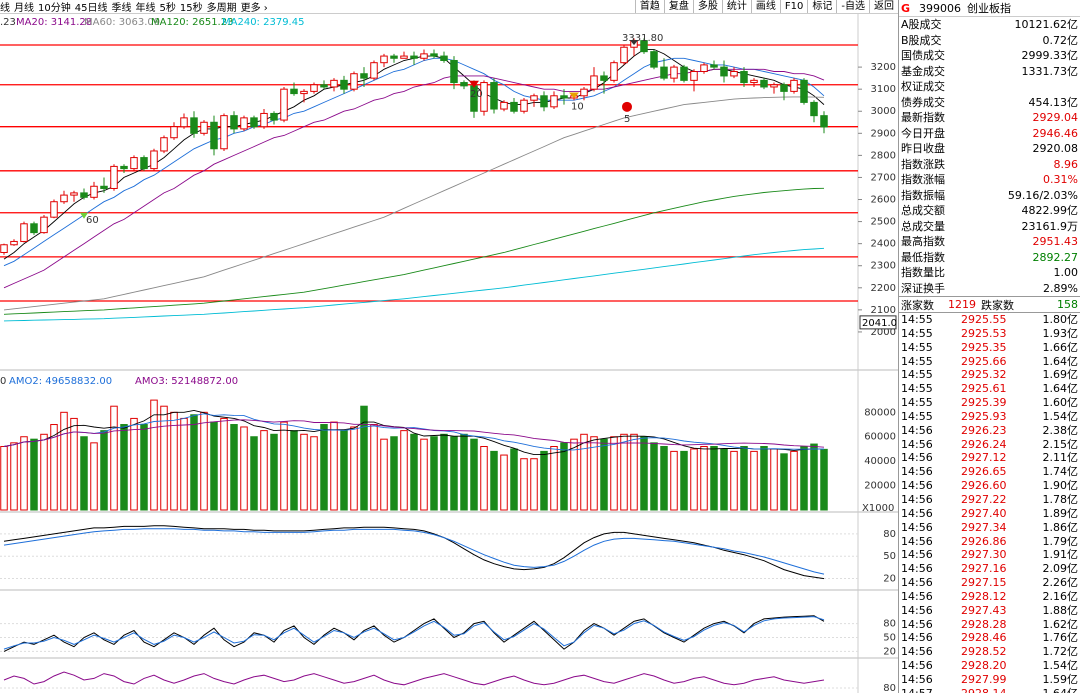 Image resolution: width=1080 pixels, height=693 pixels. What do you see at coordinates (1067, 304) in the screenshot?
I see `decline-count: 158` at bounding box center [1067, 304].